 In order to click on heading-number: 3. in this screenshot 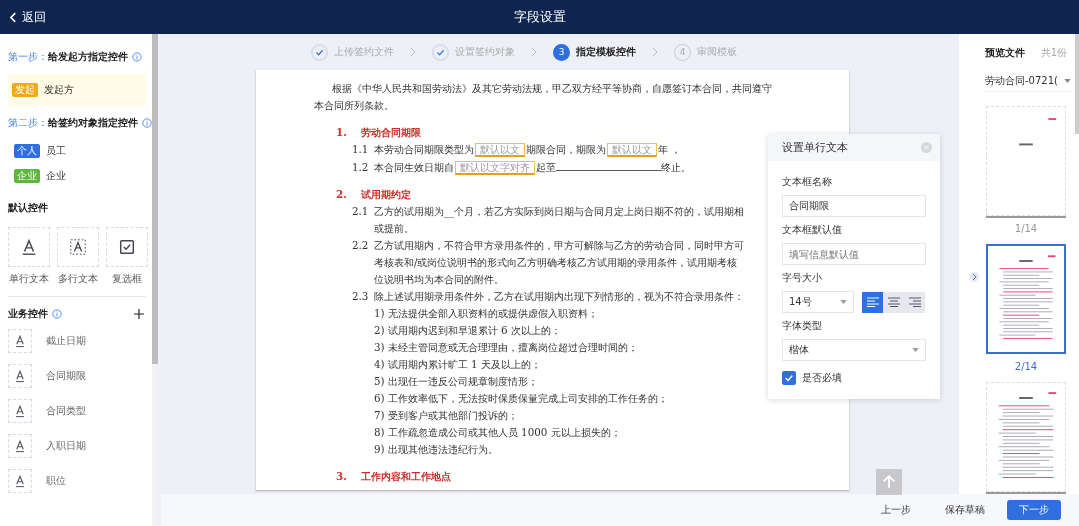, I will do `click(342, 476)`.